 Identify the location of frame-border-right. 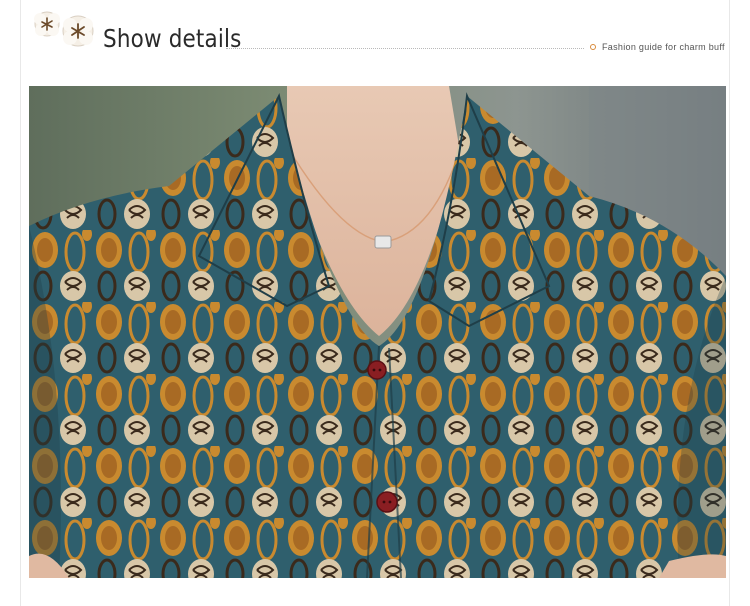
(729, 303).